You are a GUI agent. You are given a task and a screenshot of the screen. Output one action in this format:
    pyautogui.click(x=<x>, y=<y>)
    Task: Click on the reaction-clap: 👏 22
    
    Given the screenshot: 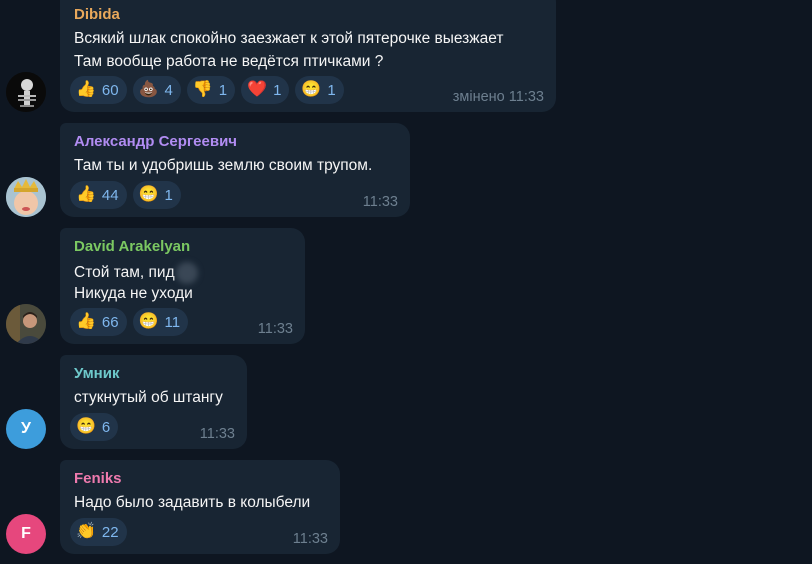 What is the action you would take?
    pyautogui.click(x=98, y=532)
    